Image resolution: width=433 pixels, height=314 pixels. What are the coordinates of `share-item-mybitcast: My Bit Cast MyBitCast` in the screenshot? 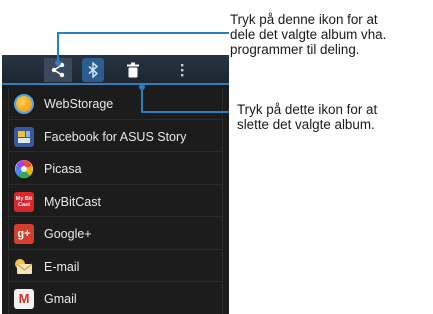 It's located at (115, 201).